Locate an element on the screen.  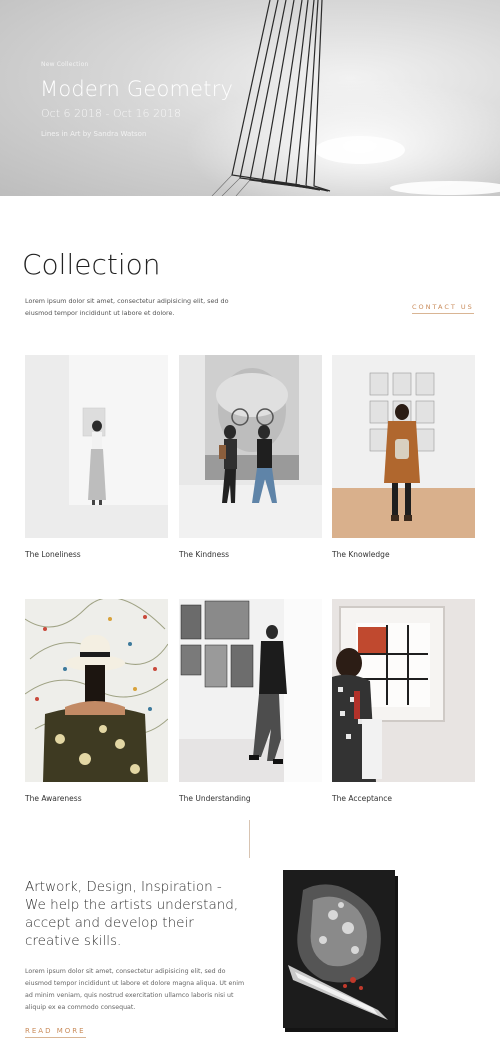
collection-title: Collection is located at coordinates (91, 264).